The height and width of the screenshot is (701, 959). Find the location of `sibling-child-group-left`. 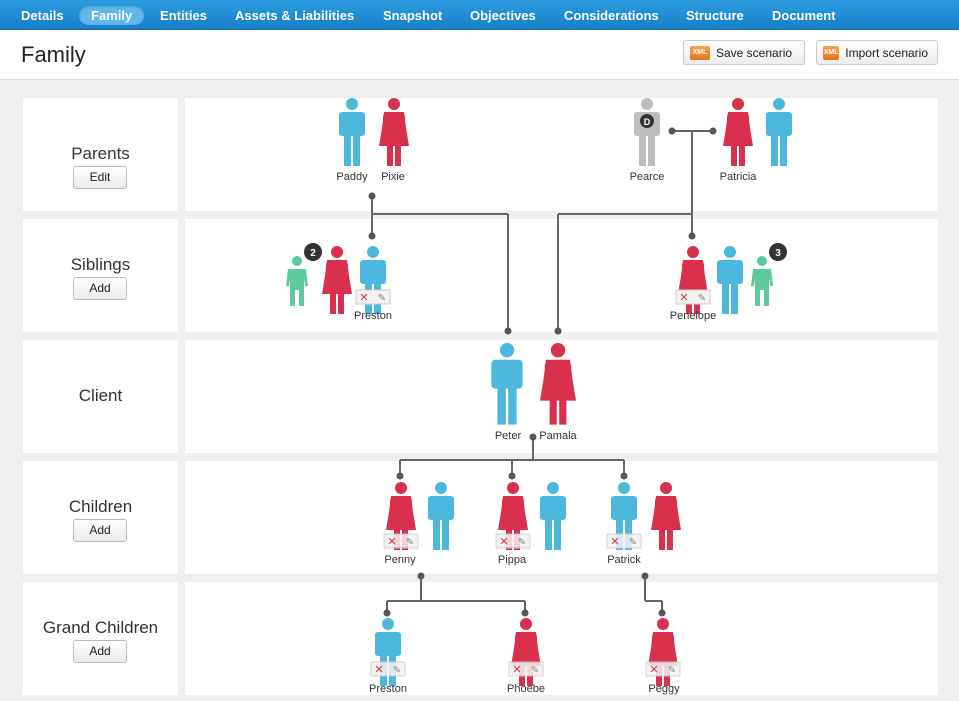

sibling-child-group-left is located at coordinates (297, 281).